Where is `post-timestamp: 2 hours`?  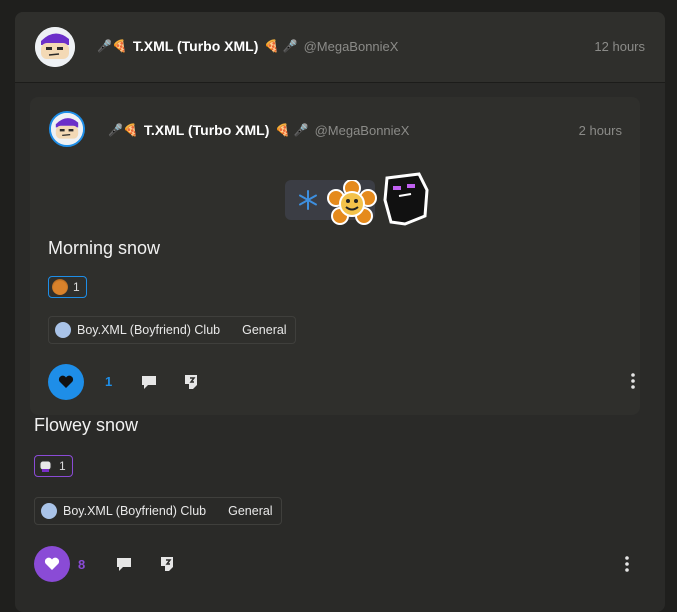 post-timestamp: 2 hours is located at coordinates (600, 130).